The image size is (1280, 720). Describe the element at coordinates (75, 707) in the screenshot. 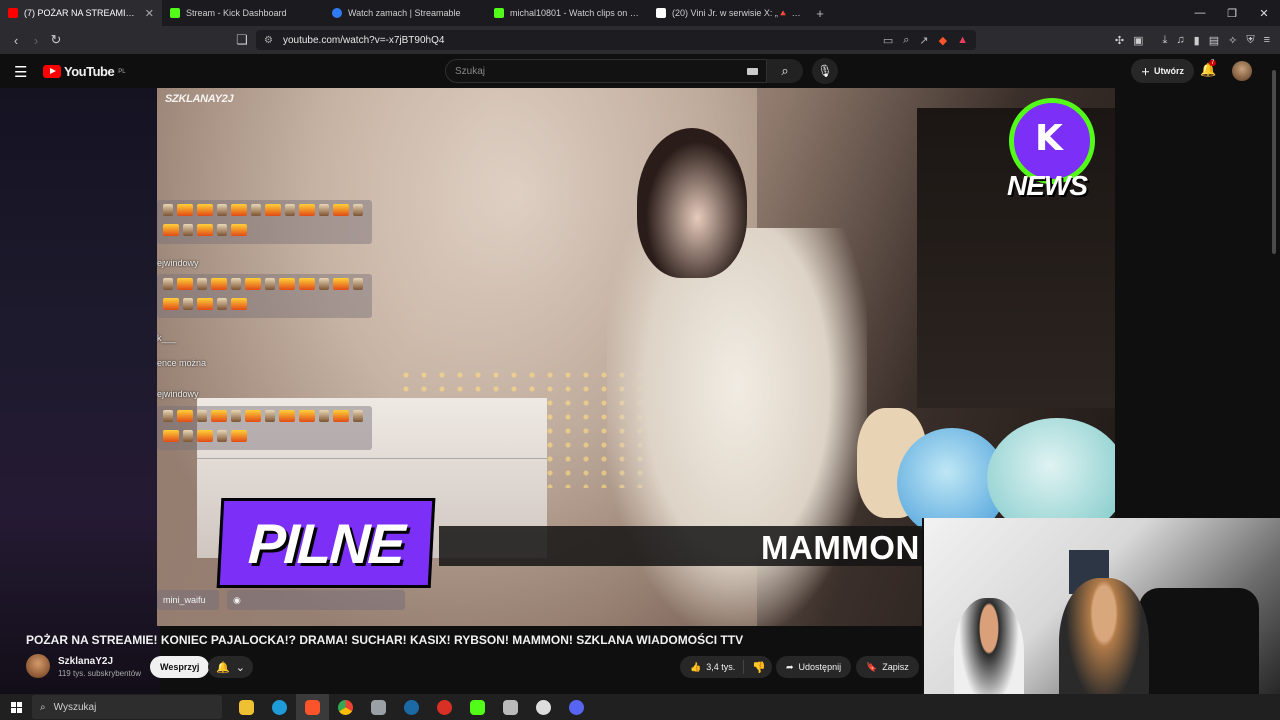

I see `taskbar-search-placeholder: Wyszukaj` at that location.